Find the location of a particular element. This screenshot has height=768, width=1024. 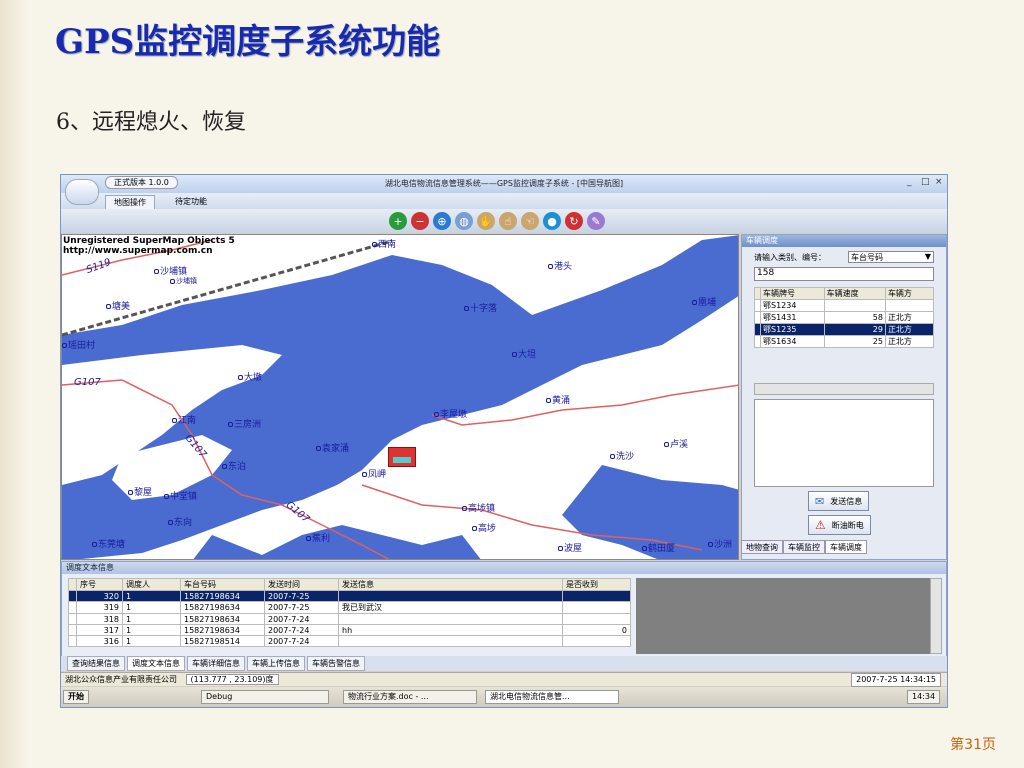

map-place-label: 高埗 is located at coordinates (484, 527).